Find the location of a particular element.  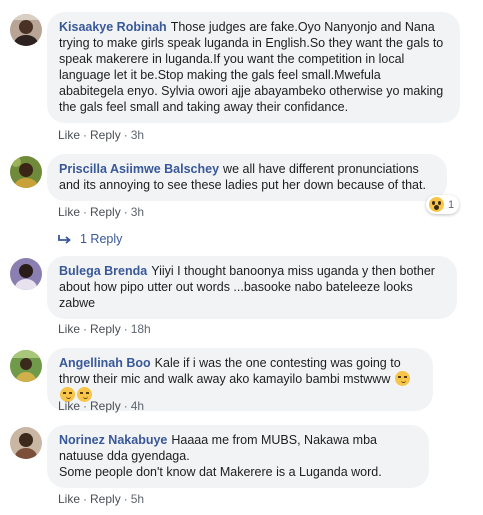

comment-actions: Like · Reply · 4h is located at coordinates (101, 406).